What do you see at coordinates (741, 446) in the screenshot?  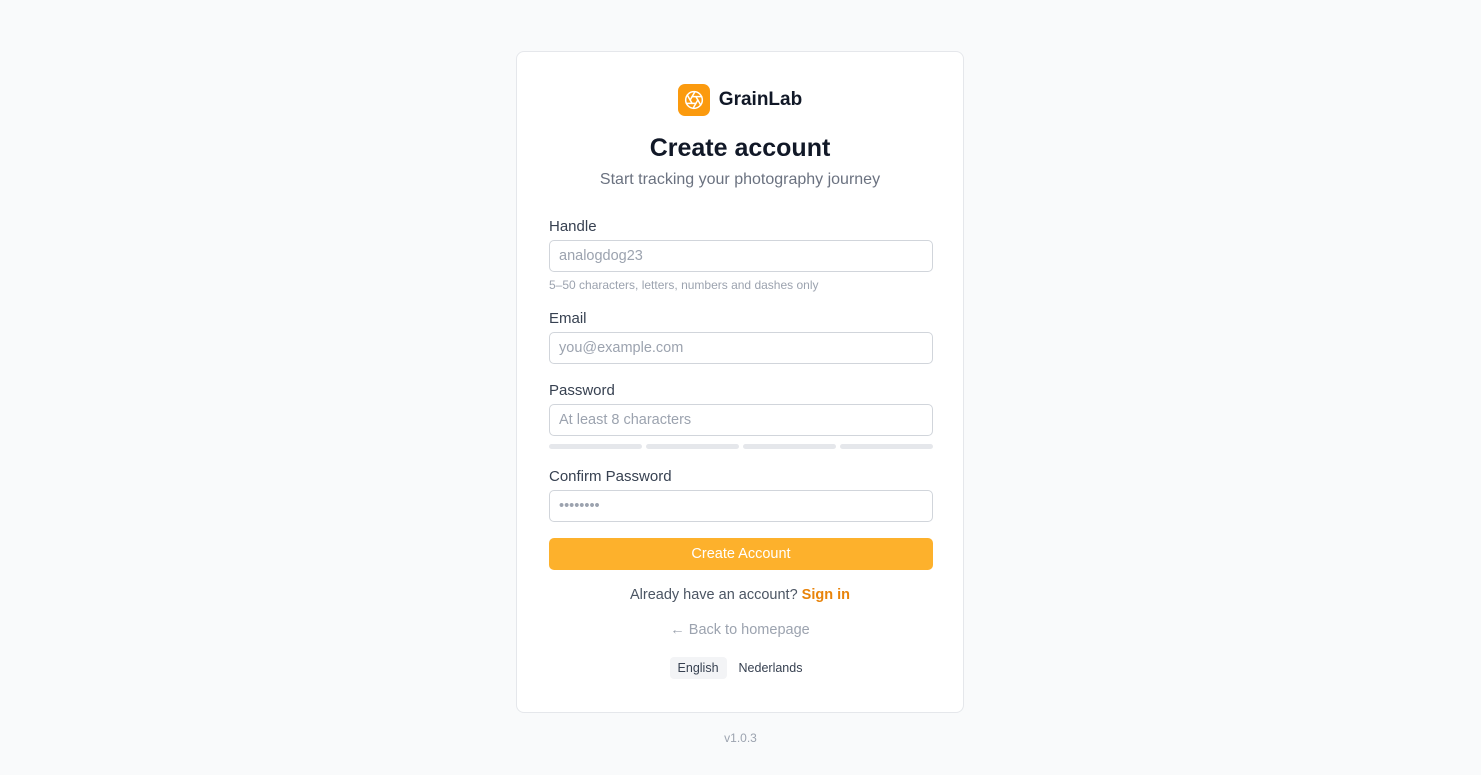 I see `password-strength-meter` at bounding box center [741, 446].